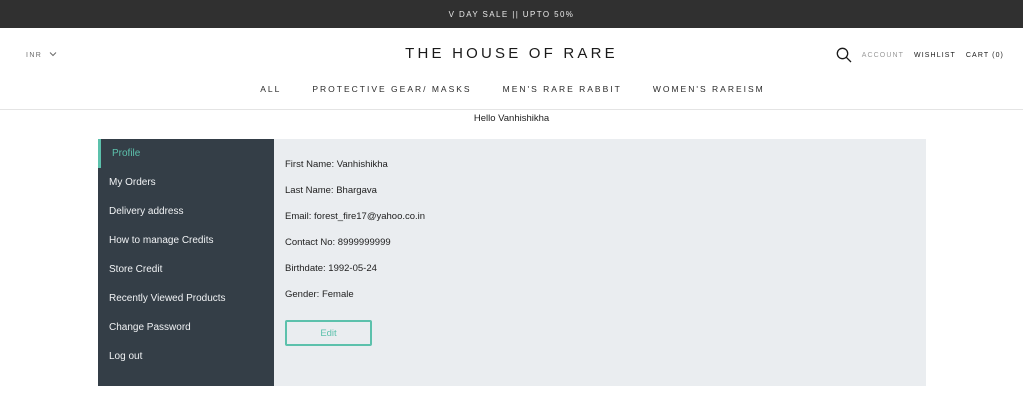  I want to click on first-name-field: First Name: Vanhishikha, so click(336, 164).